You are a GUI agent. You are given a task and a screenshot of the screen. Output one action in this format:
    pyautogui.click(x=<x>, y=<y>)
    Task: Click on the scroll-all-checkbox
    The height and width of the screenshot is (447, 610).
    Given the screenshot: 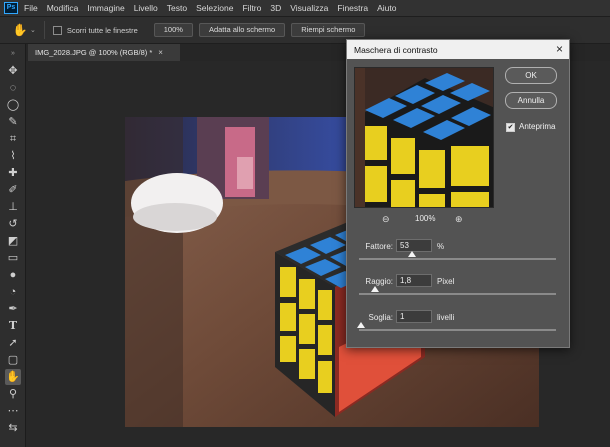 What is the action you would take?
    pyautogui.click(x=57, y=30)
    